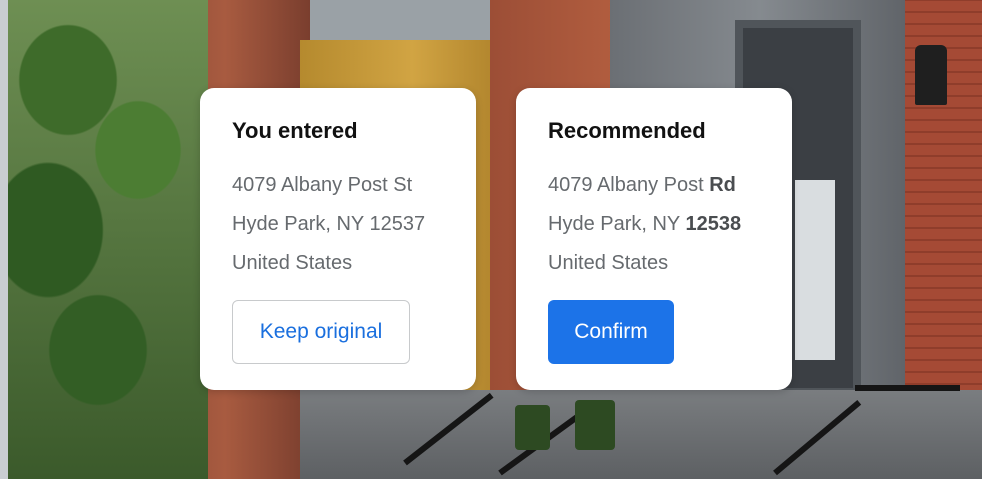 The height and width of the screenshot is (479, 982). I want to click on entered-address-line-1: 4079 Albany Post St, so click(322, 185).